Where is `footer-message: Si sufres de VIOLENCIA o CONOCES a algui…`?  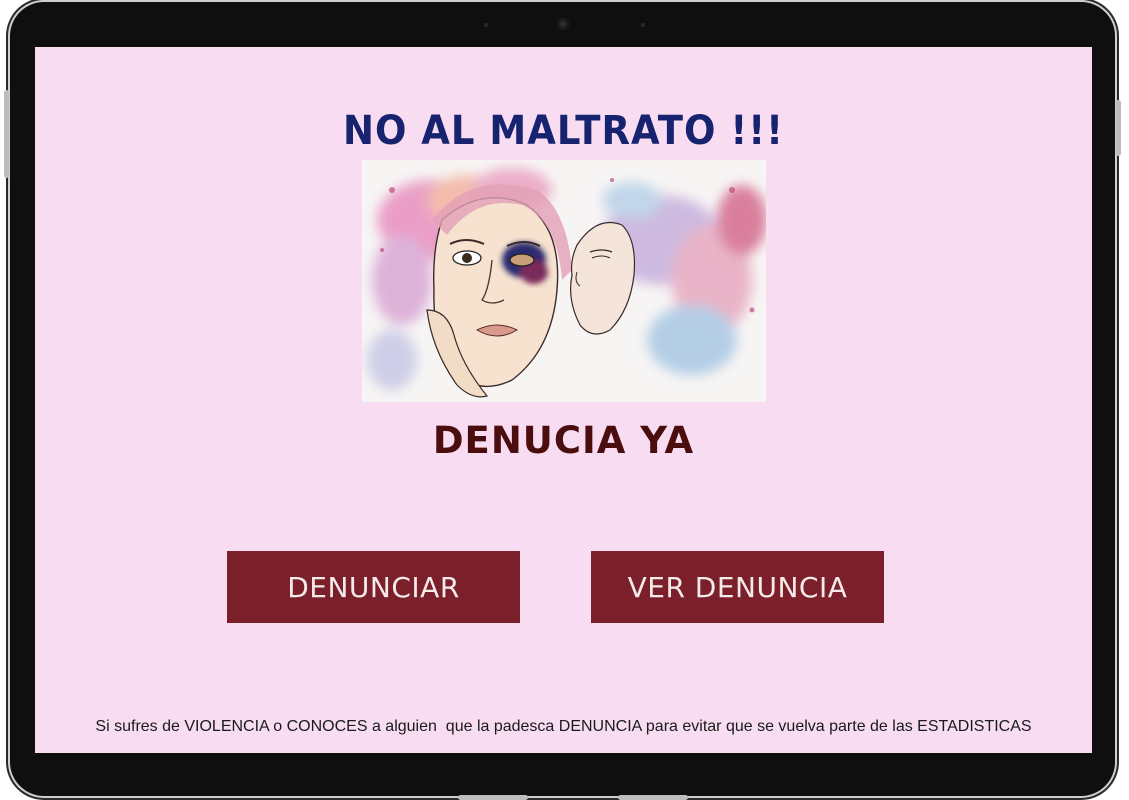
footer-message: Si sufres de VIOLENCIA o CONOCES a algui… is located at coordinates (563, 726).